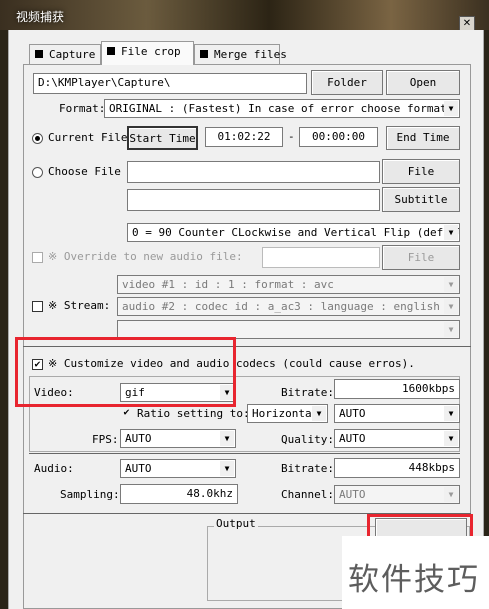  What do you see at coordinates (421, 257) in the screenshot?
I see `override-audio-file-button: File` at bounding box center [421, 257].